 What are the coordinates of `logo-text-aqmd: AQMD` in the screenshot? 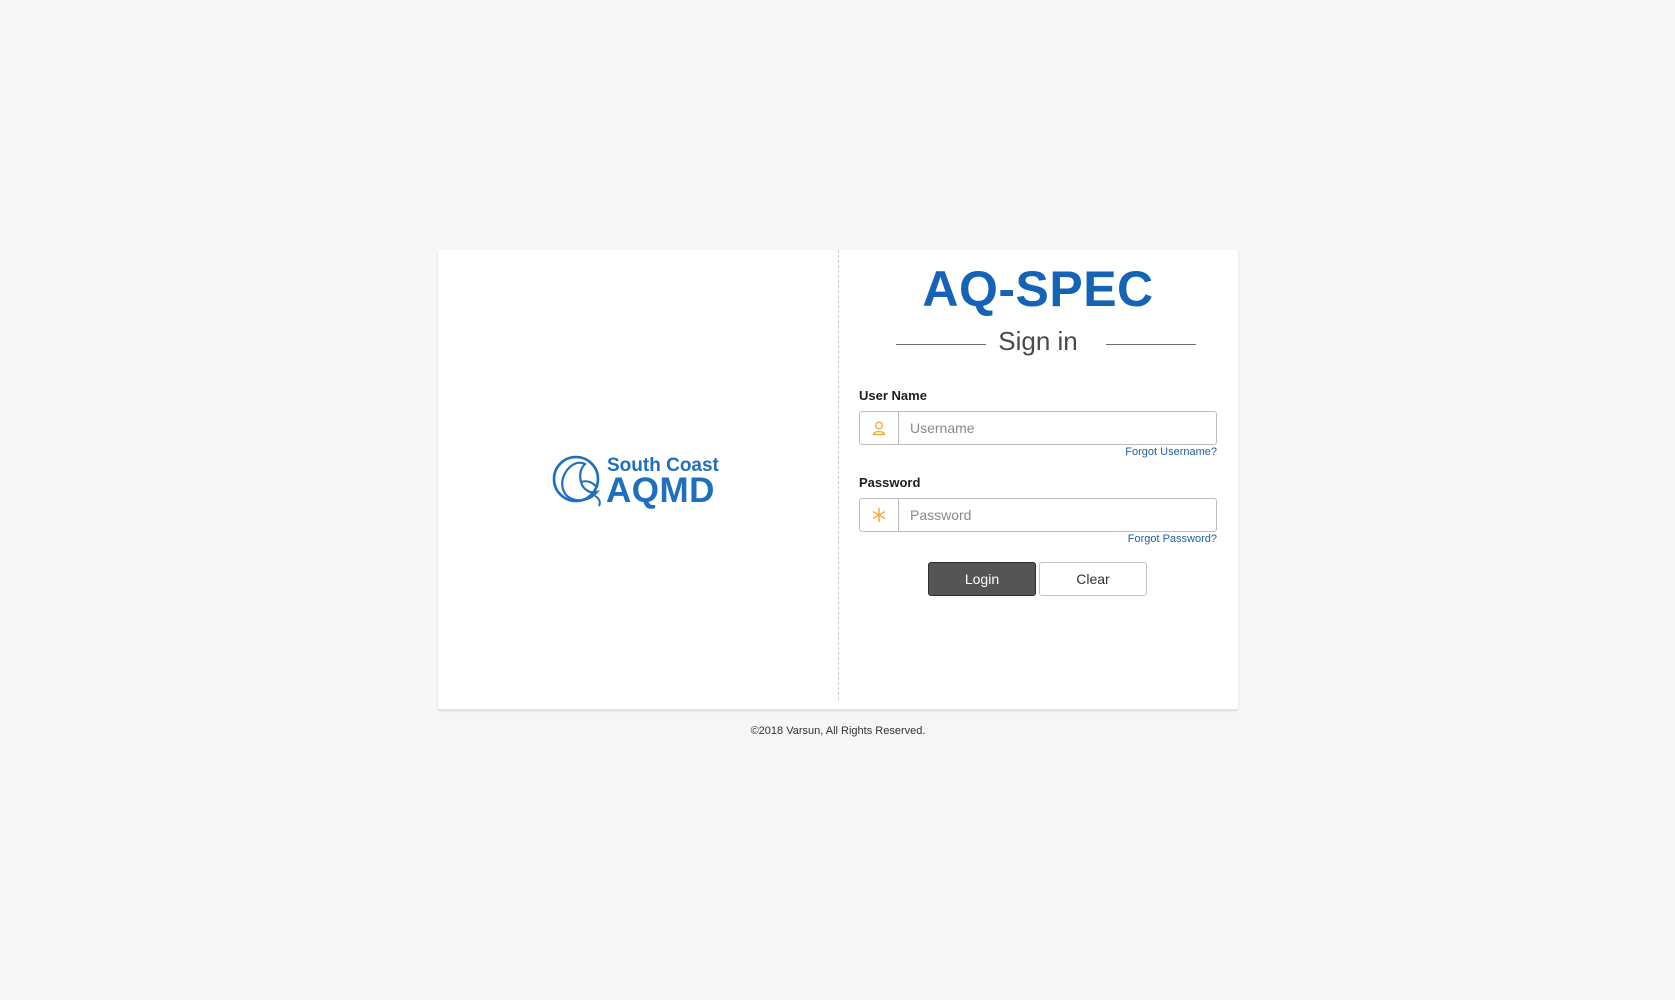 It's located at (660, 490).